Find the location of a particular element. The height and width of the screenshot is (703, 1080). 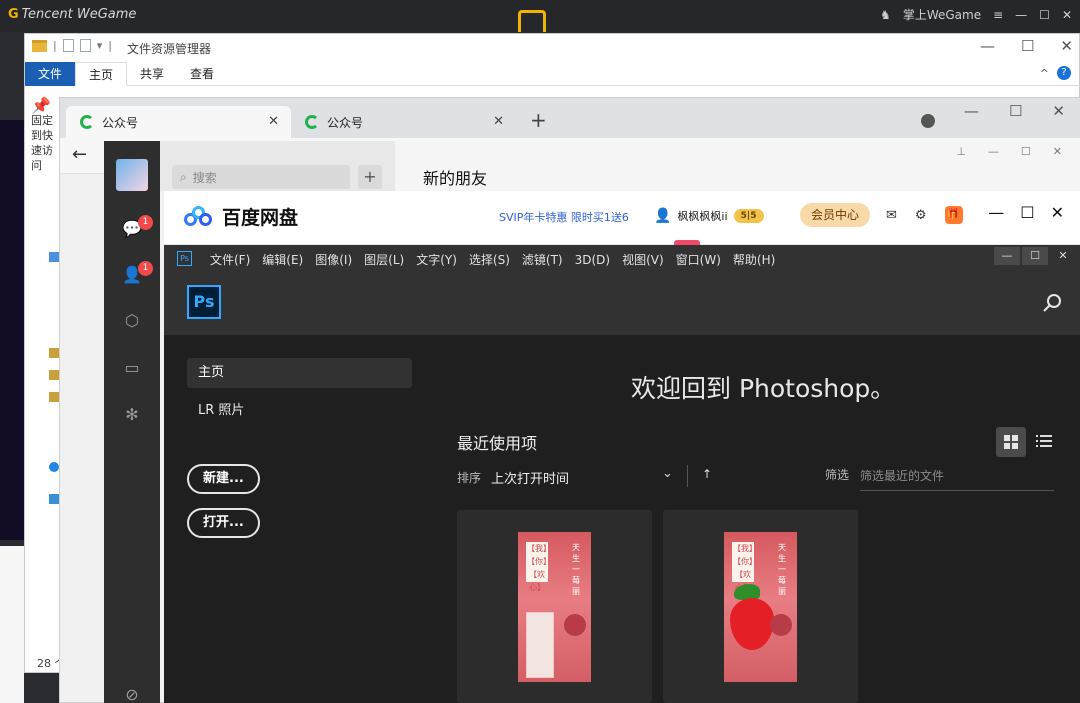

explorer-maximize-button: ☐ is located at coordinates (1027, 46).